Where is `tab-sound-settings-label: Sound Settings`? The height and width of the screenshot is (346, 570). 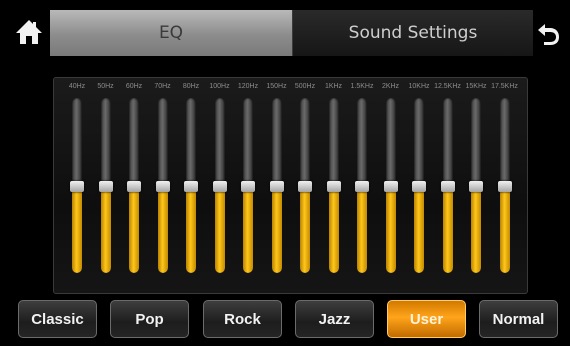 tab-sound-settings-label: Sound Settings is located at coordinates (413, 33).